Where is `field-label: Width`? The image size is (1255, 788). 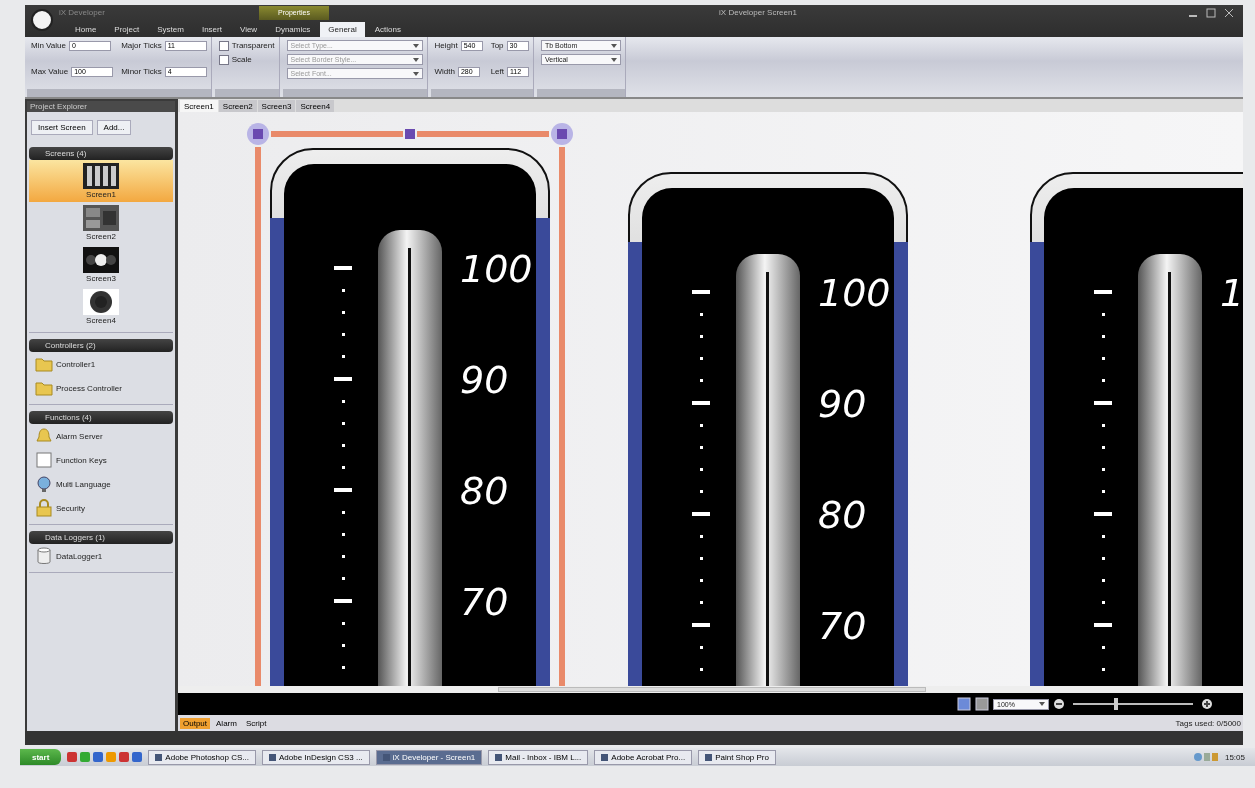
field-label: Width is located at coordinates (444, 71).